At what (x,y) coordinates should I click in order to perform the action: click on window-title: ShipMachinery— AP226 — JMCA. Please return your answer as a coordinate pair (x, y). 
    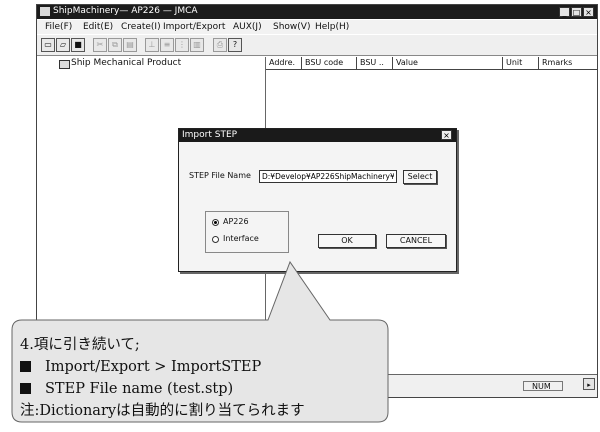
    Looking at the image, I should click on (125, 11).